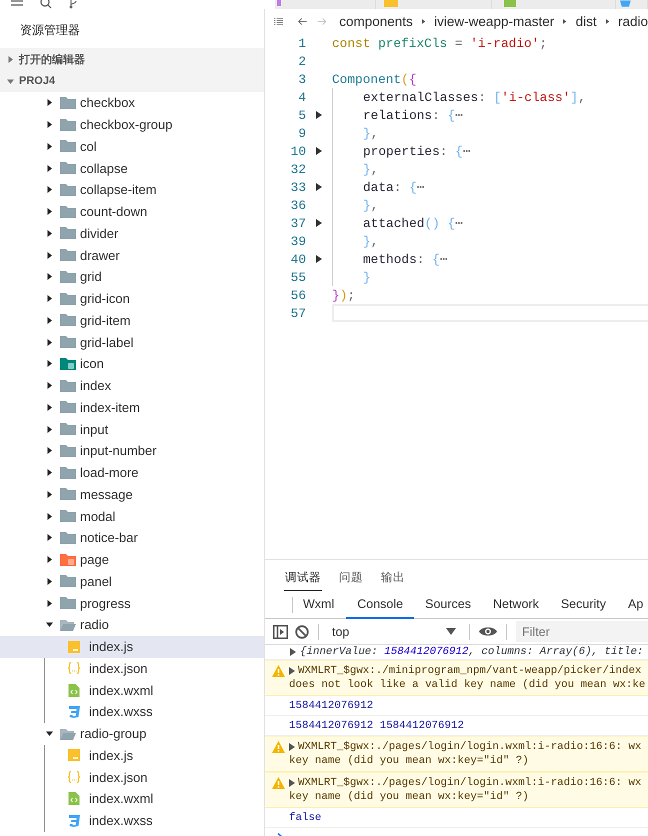  I want to click on tree-item: modal, so click(132, 516).